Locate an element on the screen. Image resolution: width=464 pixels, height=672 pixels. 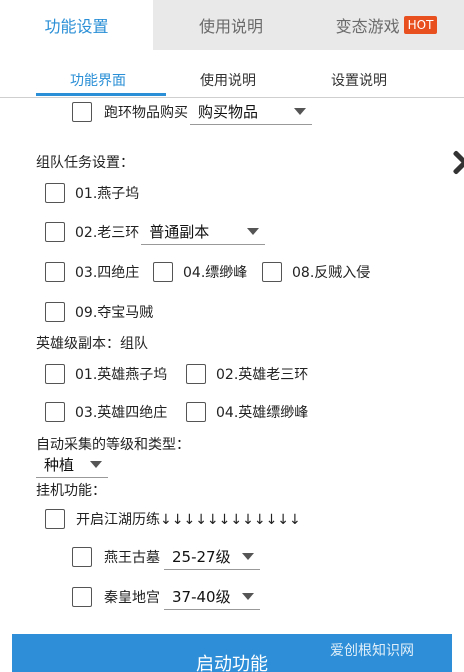
hero-opt01-label: 01.英雄燕子坞 is located at coordinates (121, 375).